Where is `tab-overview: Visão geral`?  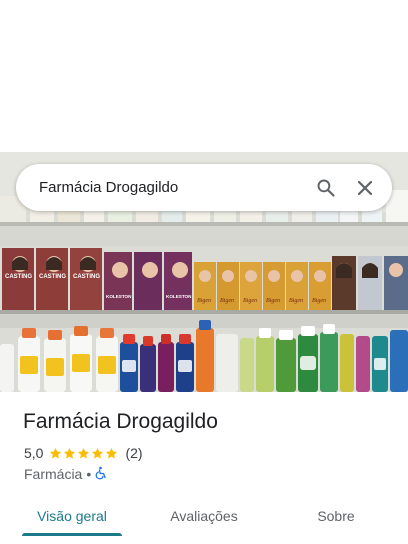
tab-overview: Visão geral is located at coordinates (72, 516).